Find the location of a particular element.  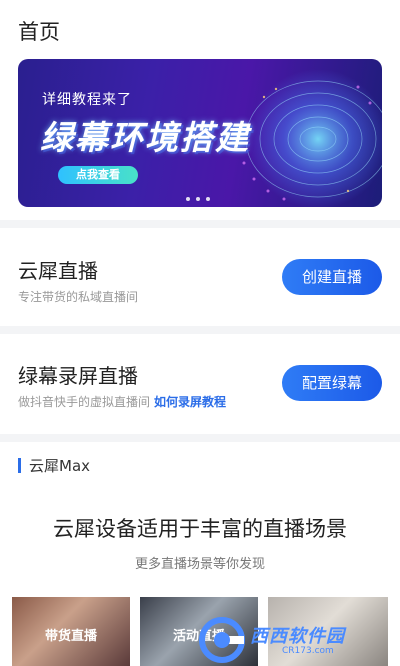

scenes-subtitle: 更多直播场景等你发现 is located at coordinates (199, 564).